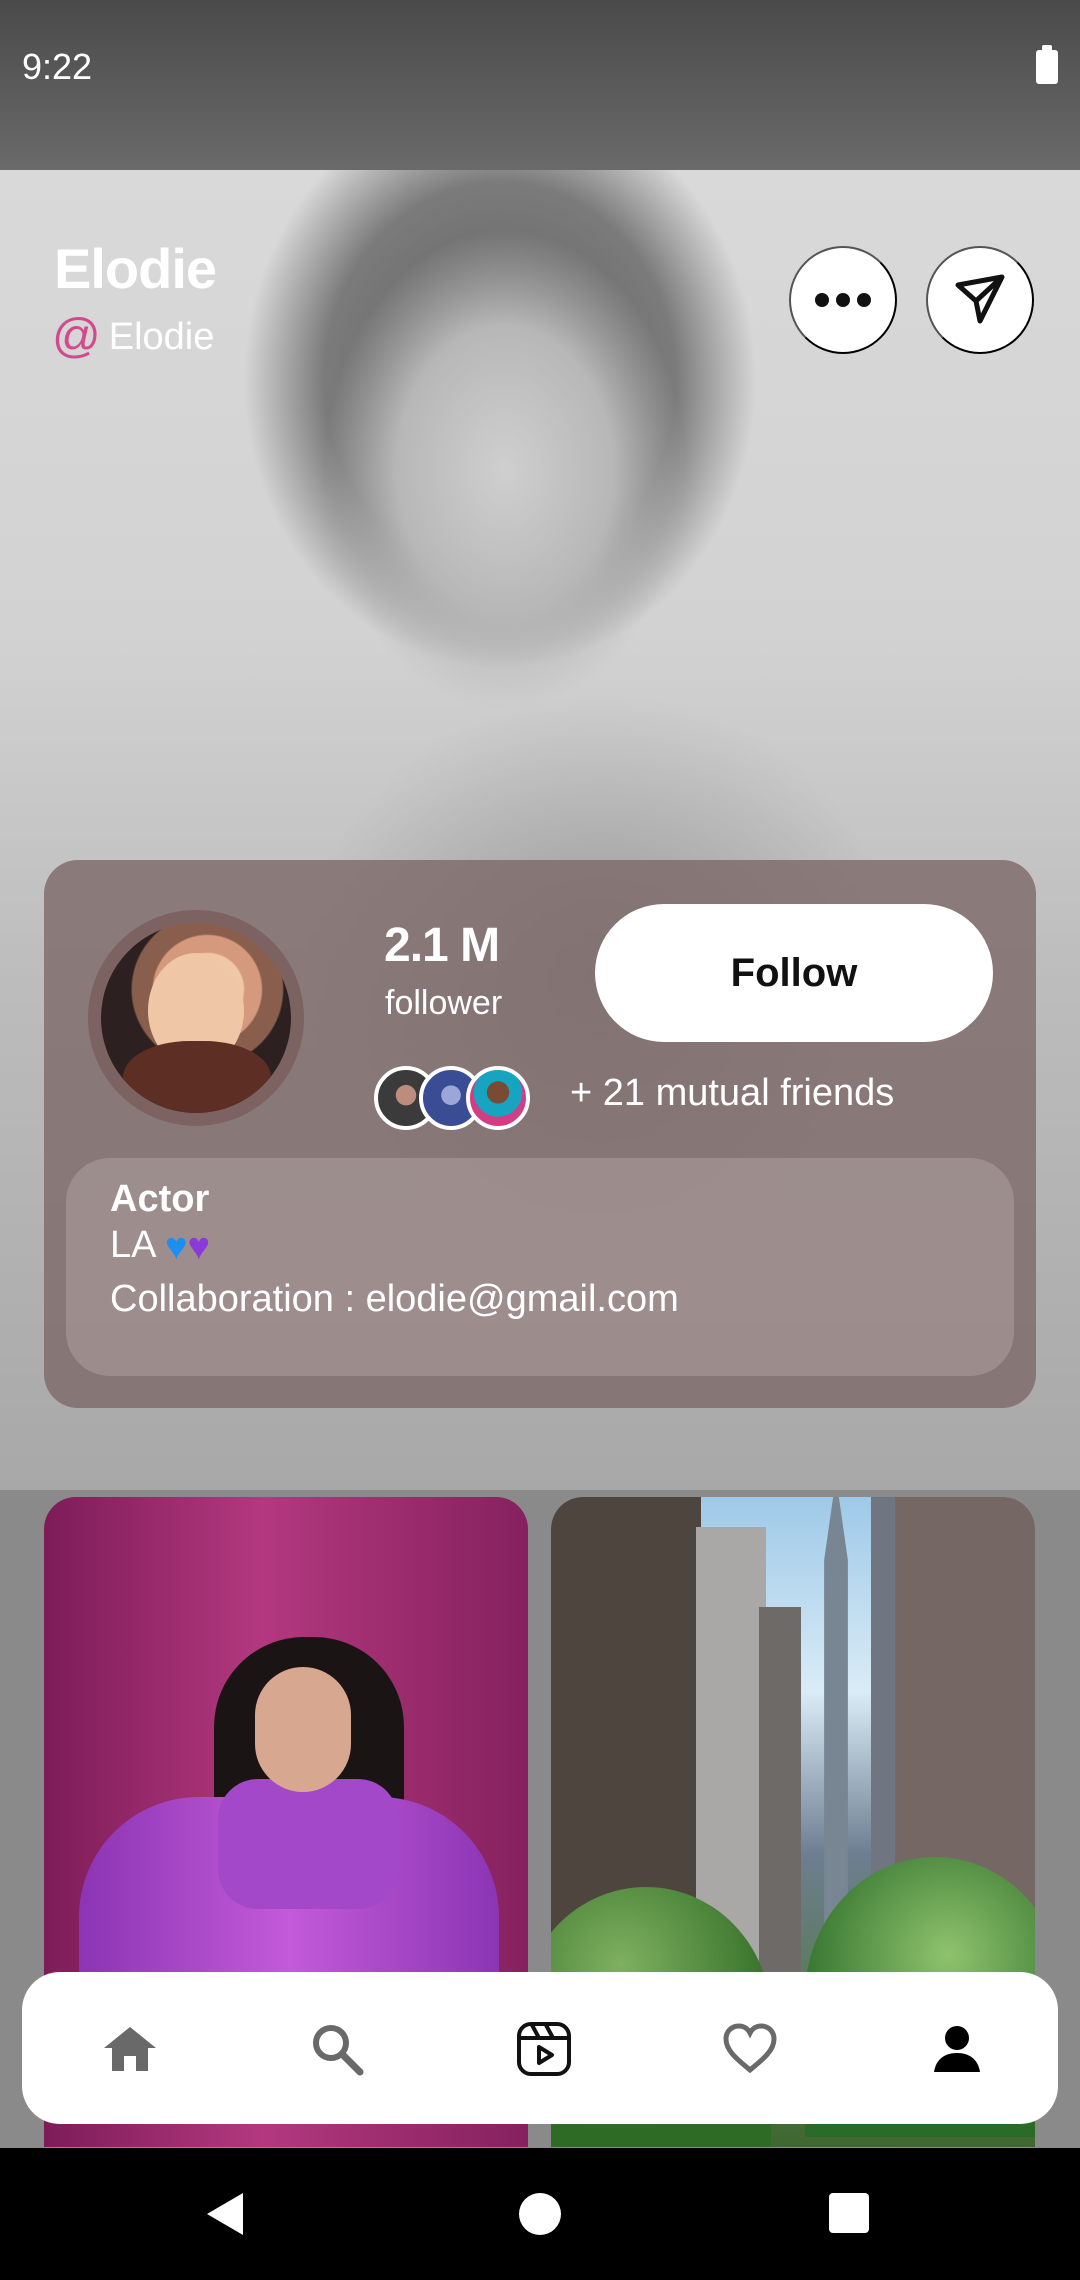  Describe the element at coordinates (176, 1247) in the screenshot. I see `blue-heart-icon: ♥` at that location.